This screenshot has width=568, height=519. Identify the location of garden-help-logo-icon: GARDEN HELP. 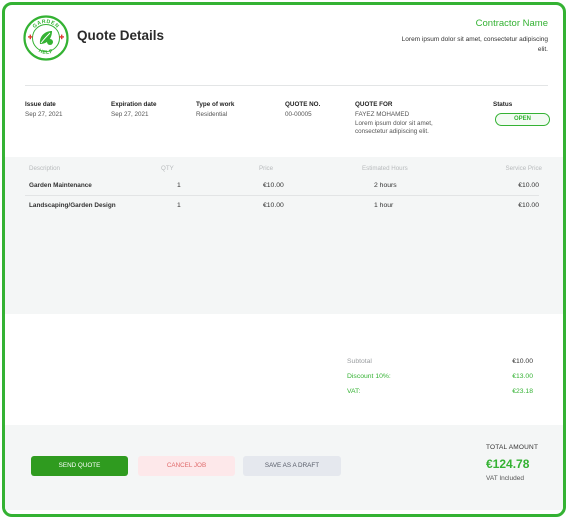
(46, 38).